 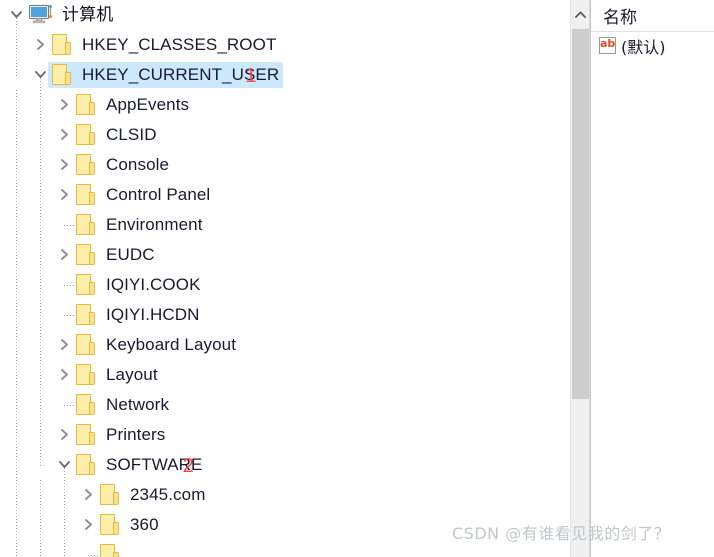 I want to click on tree-item-label: AppEvents, so click(x=148, y=104).